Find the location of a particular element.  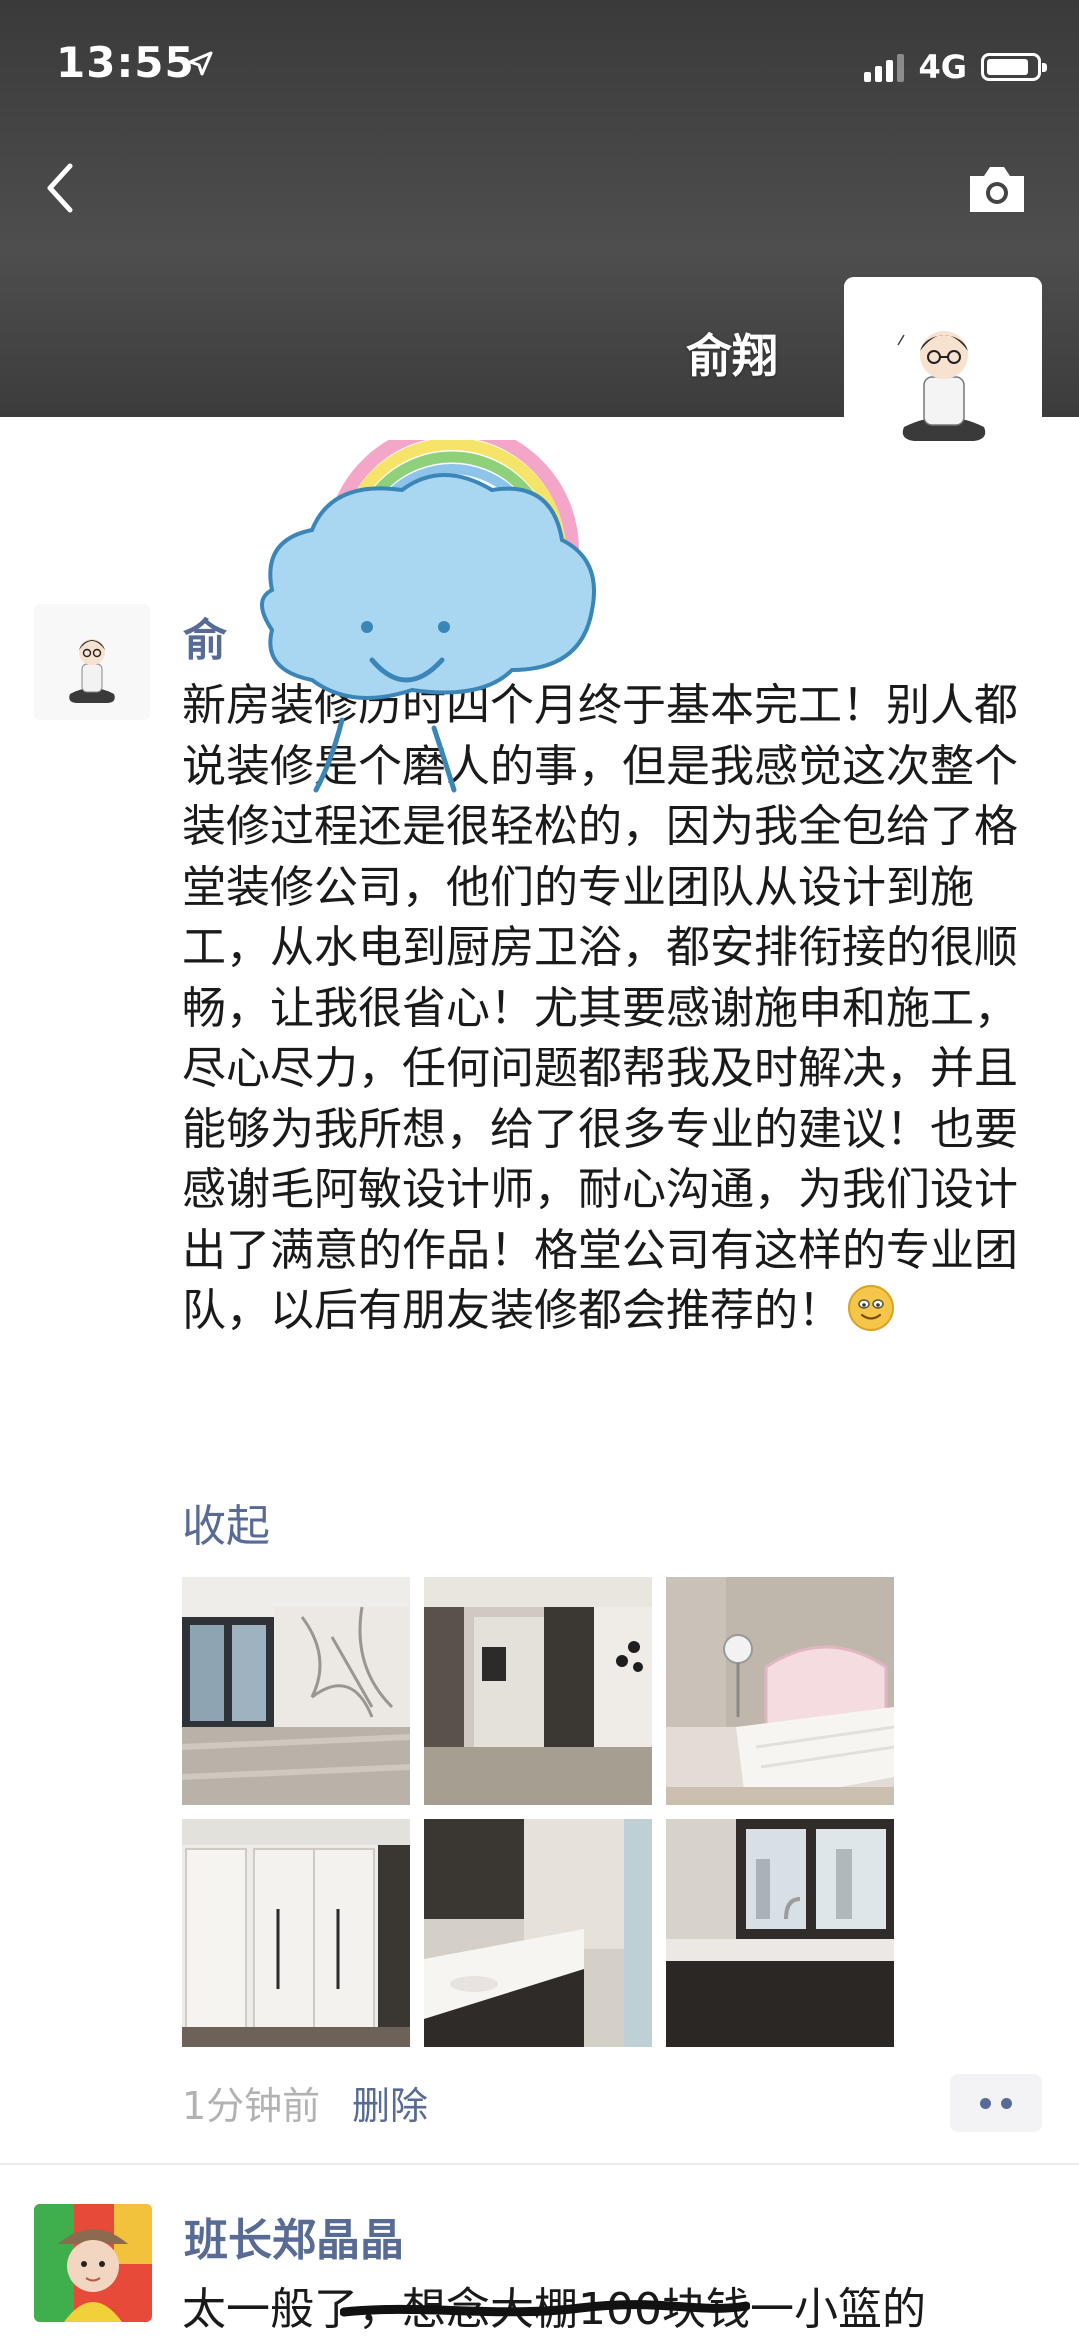

photo-wardrobe is located at coordinates (296, 1933).